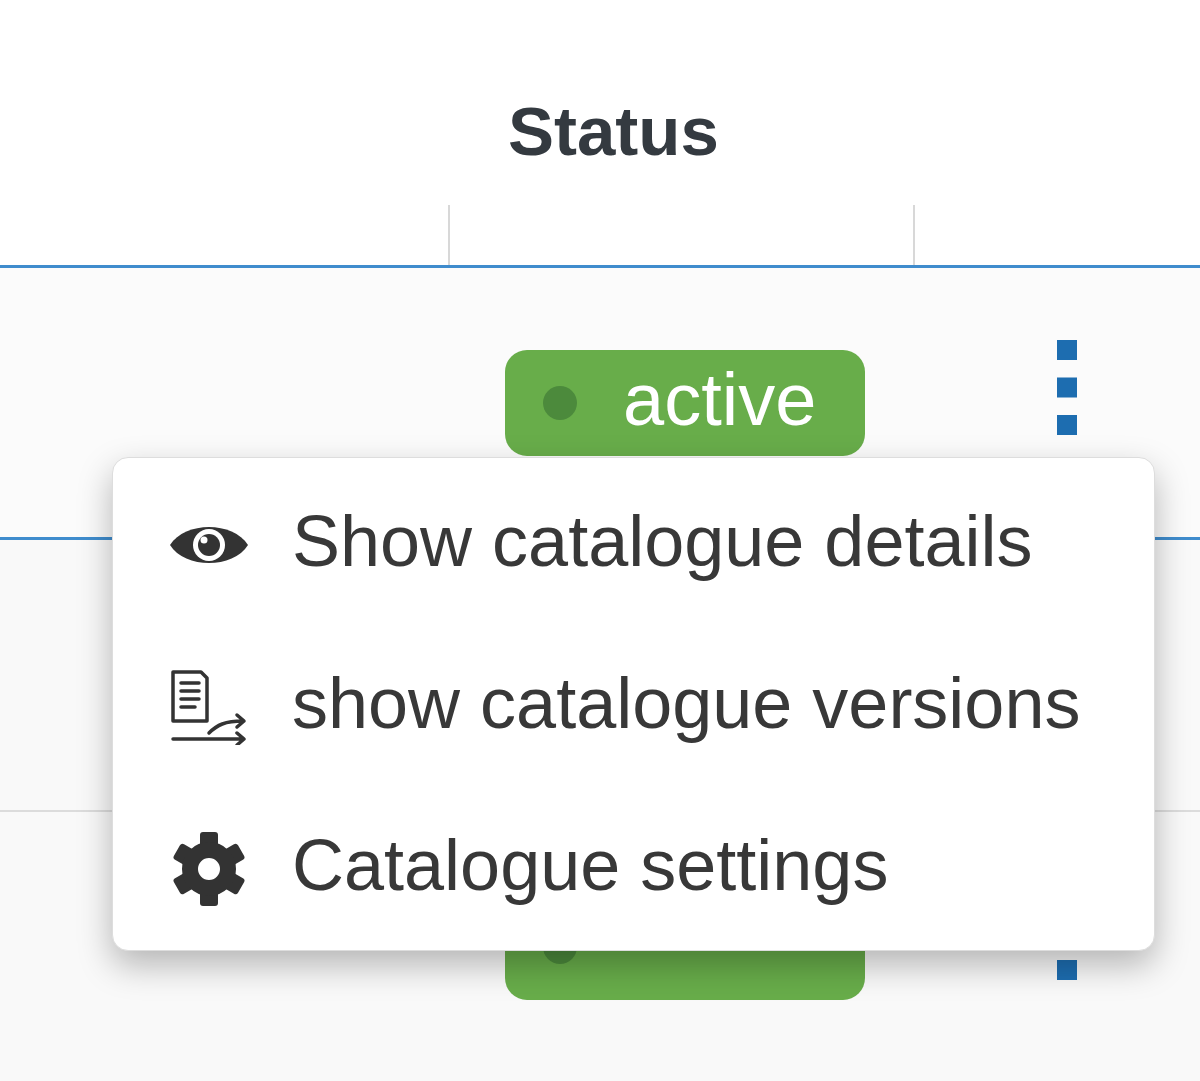  I want to click on column-heading: Status, so click(613, 132).